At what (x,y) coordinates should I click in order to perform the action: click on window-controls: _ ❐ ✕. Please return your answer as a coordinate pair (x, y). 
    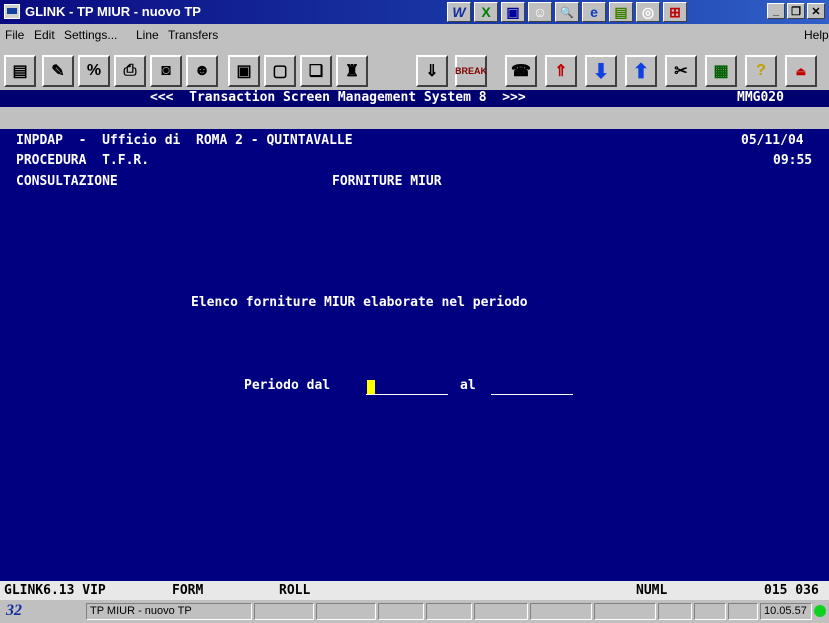
    Looking at the image, I should click on (796, 11).